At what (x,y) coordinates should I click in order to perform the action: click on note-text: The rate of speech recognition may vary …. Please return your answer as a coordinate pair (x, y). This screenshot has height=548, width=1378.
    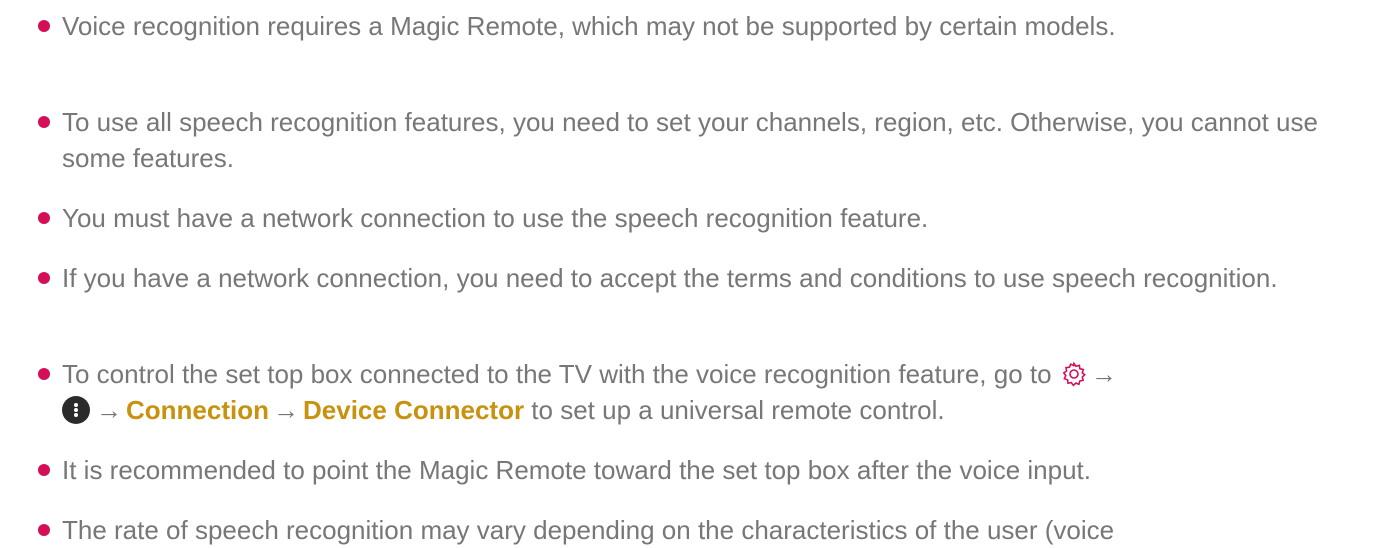
    Looking at the image, I should click on (588, 530).